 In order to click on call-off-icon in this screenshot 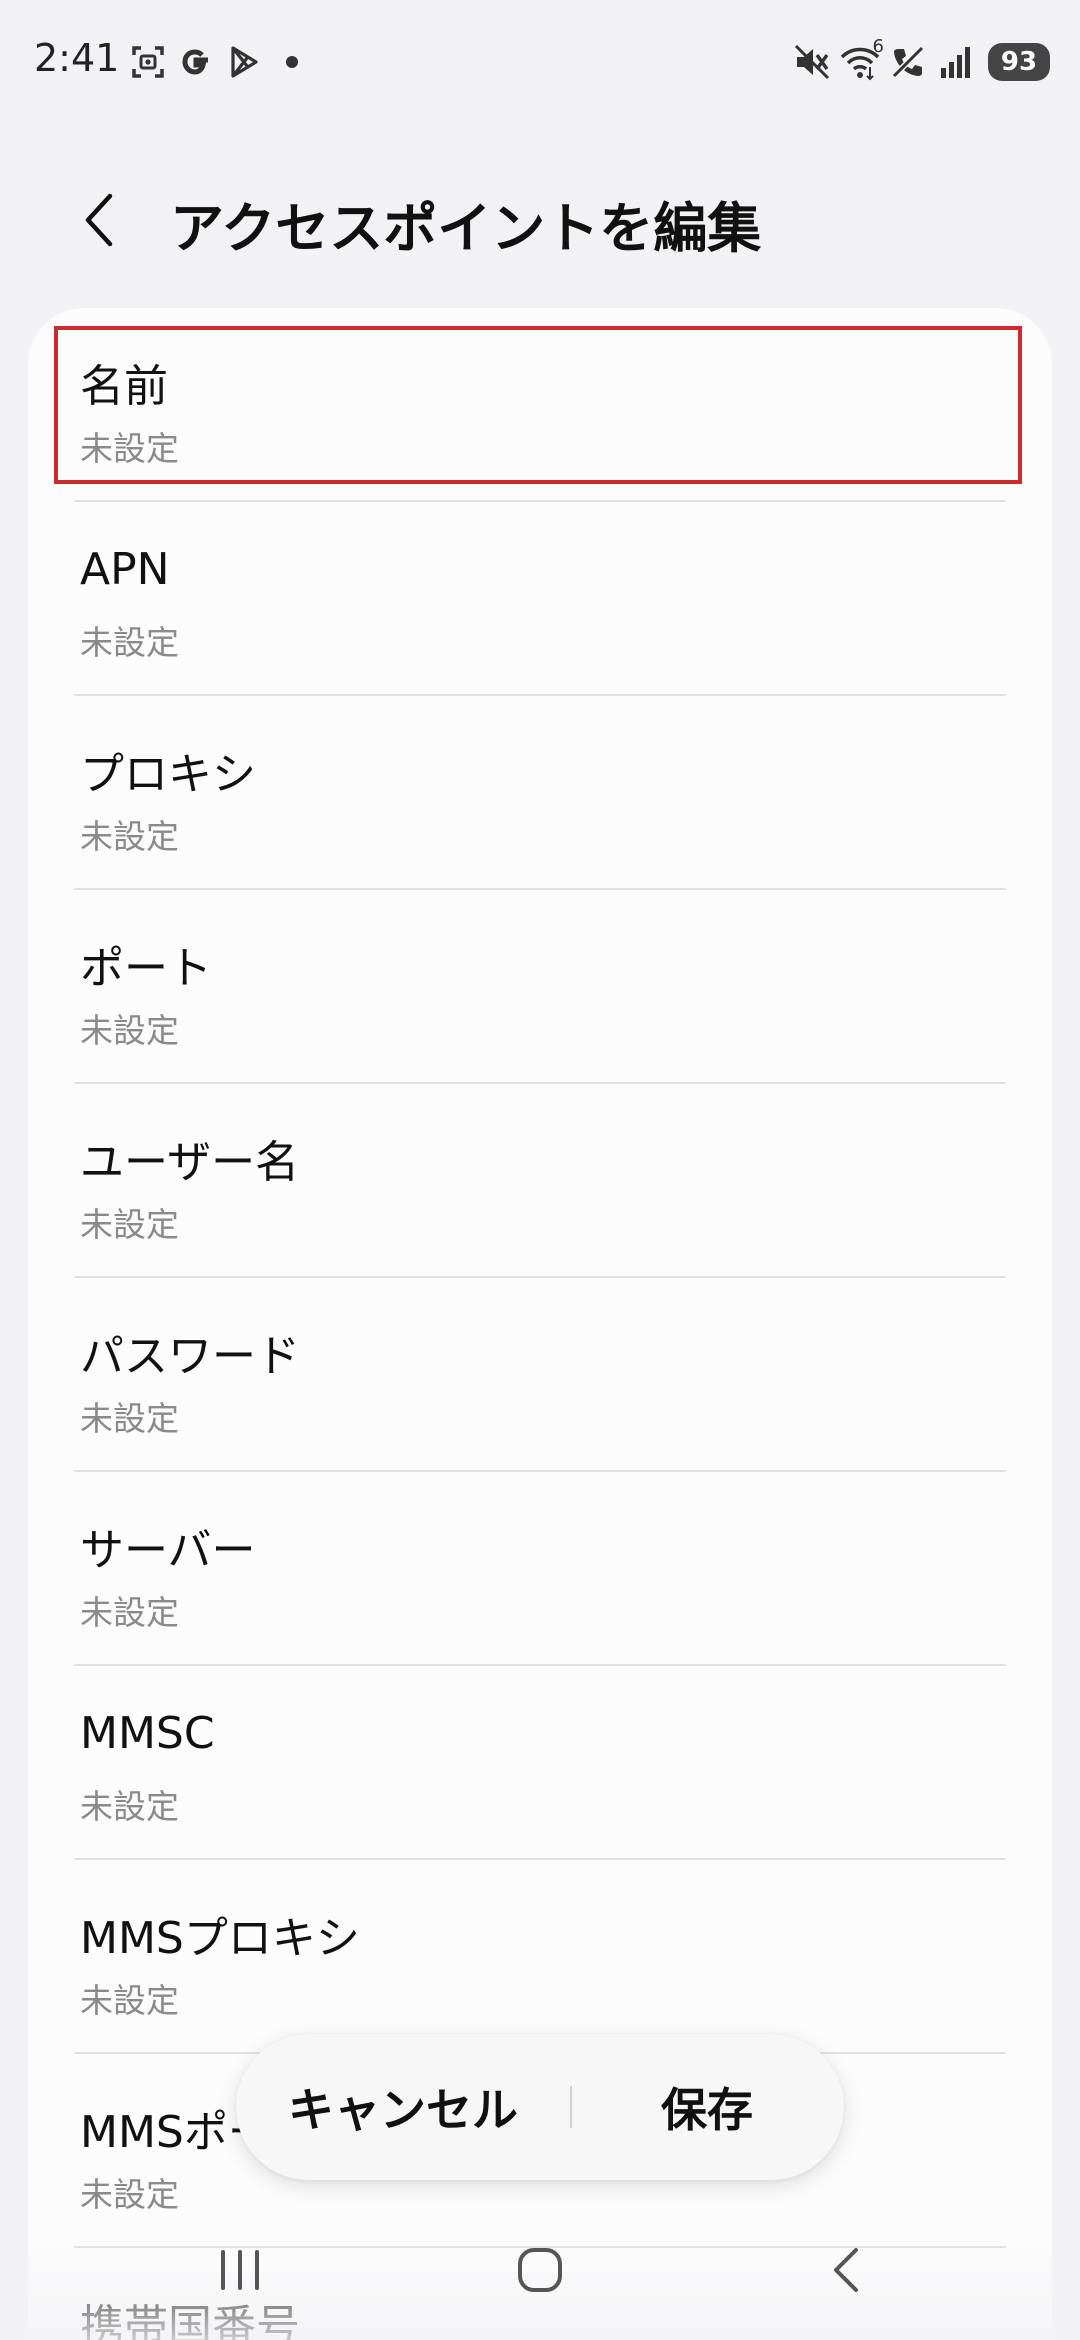, I will do `click(908, 62)`.